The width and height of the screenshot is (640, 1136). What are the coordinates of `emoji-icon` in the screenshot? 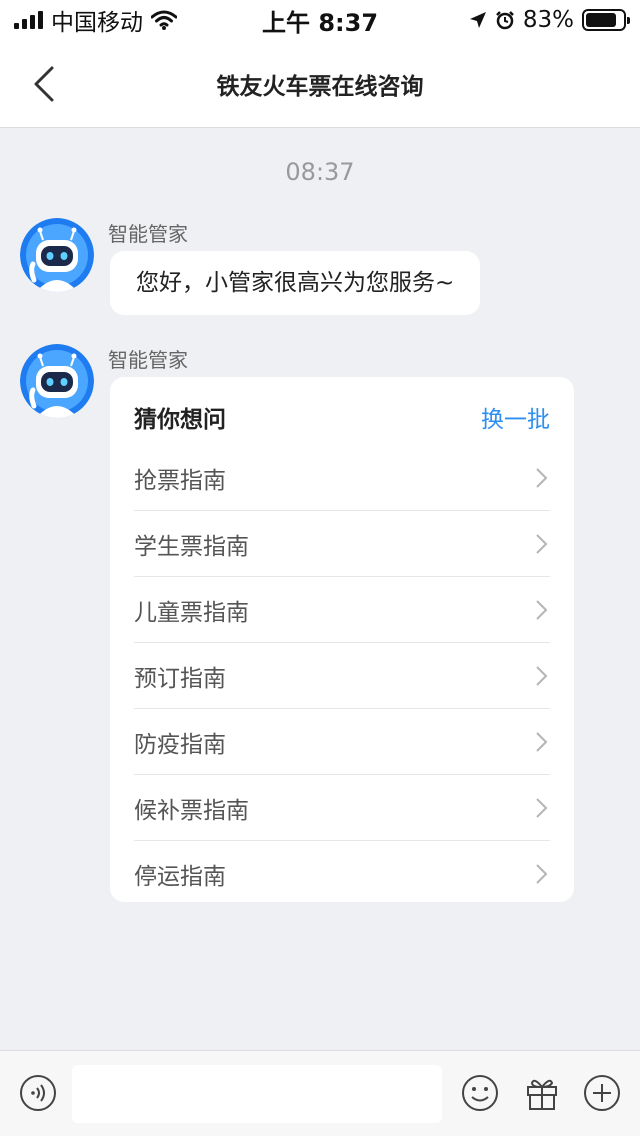 It's located at (480, 1093).